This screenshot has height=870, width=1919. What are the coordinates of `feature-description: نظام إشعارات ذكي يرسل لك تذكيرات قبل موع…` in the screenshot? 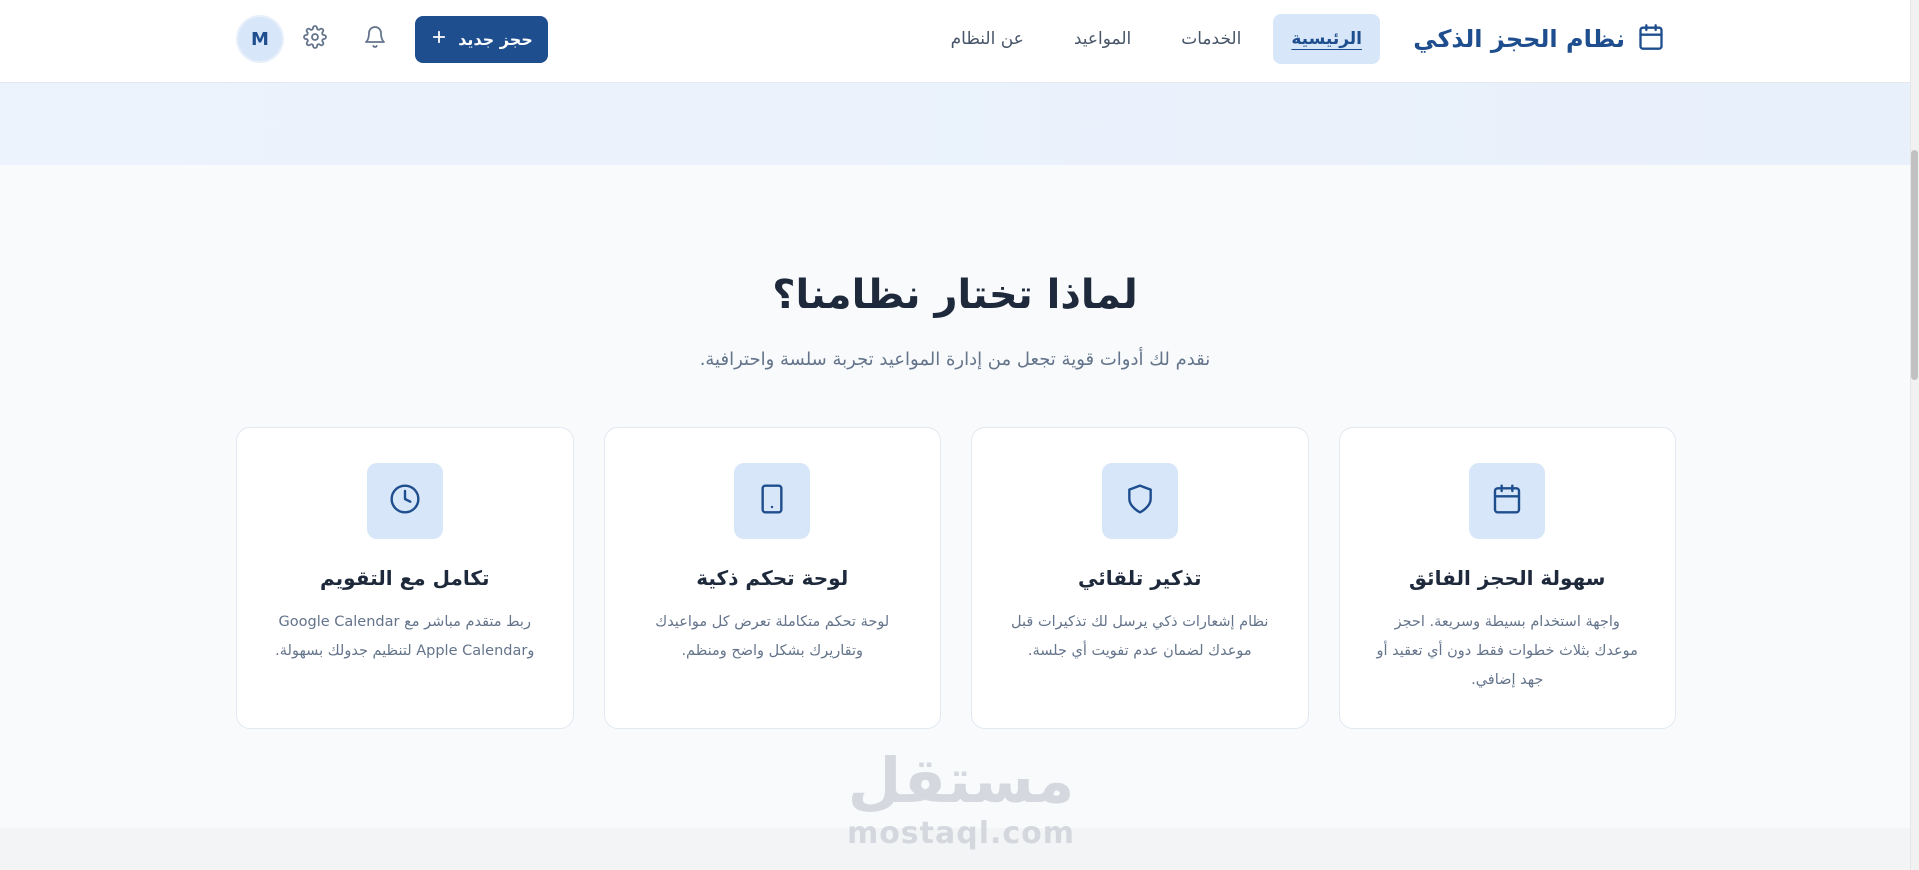 It's located at (1140, 636).